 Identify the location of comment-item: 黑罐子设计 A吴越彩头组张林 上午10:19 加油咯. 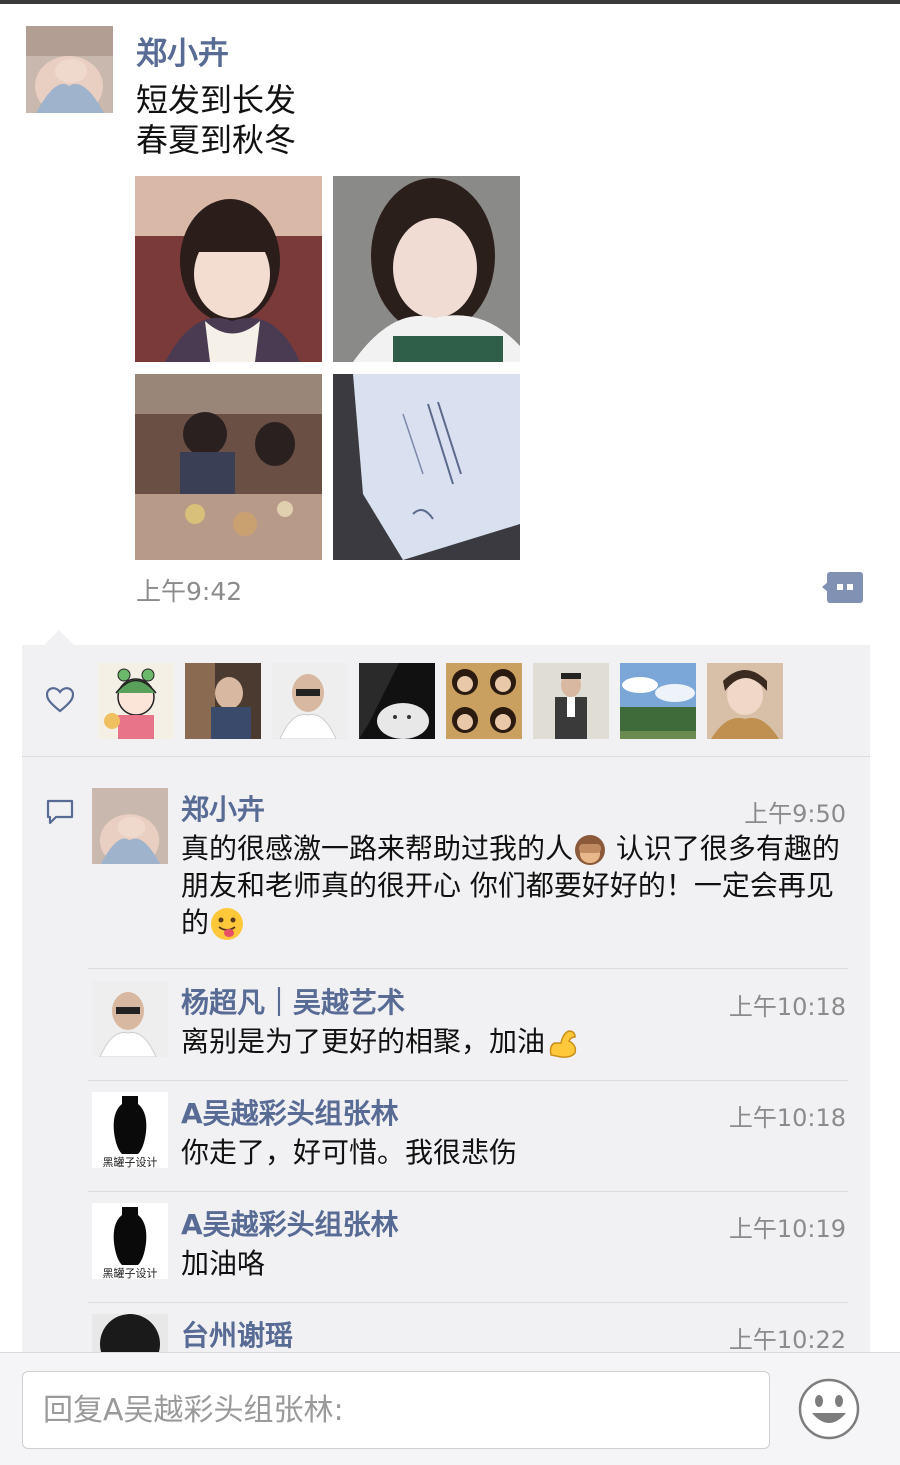
(470, 1253).